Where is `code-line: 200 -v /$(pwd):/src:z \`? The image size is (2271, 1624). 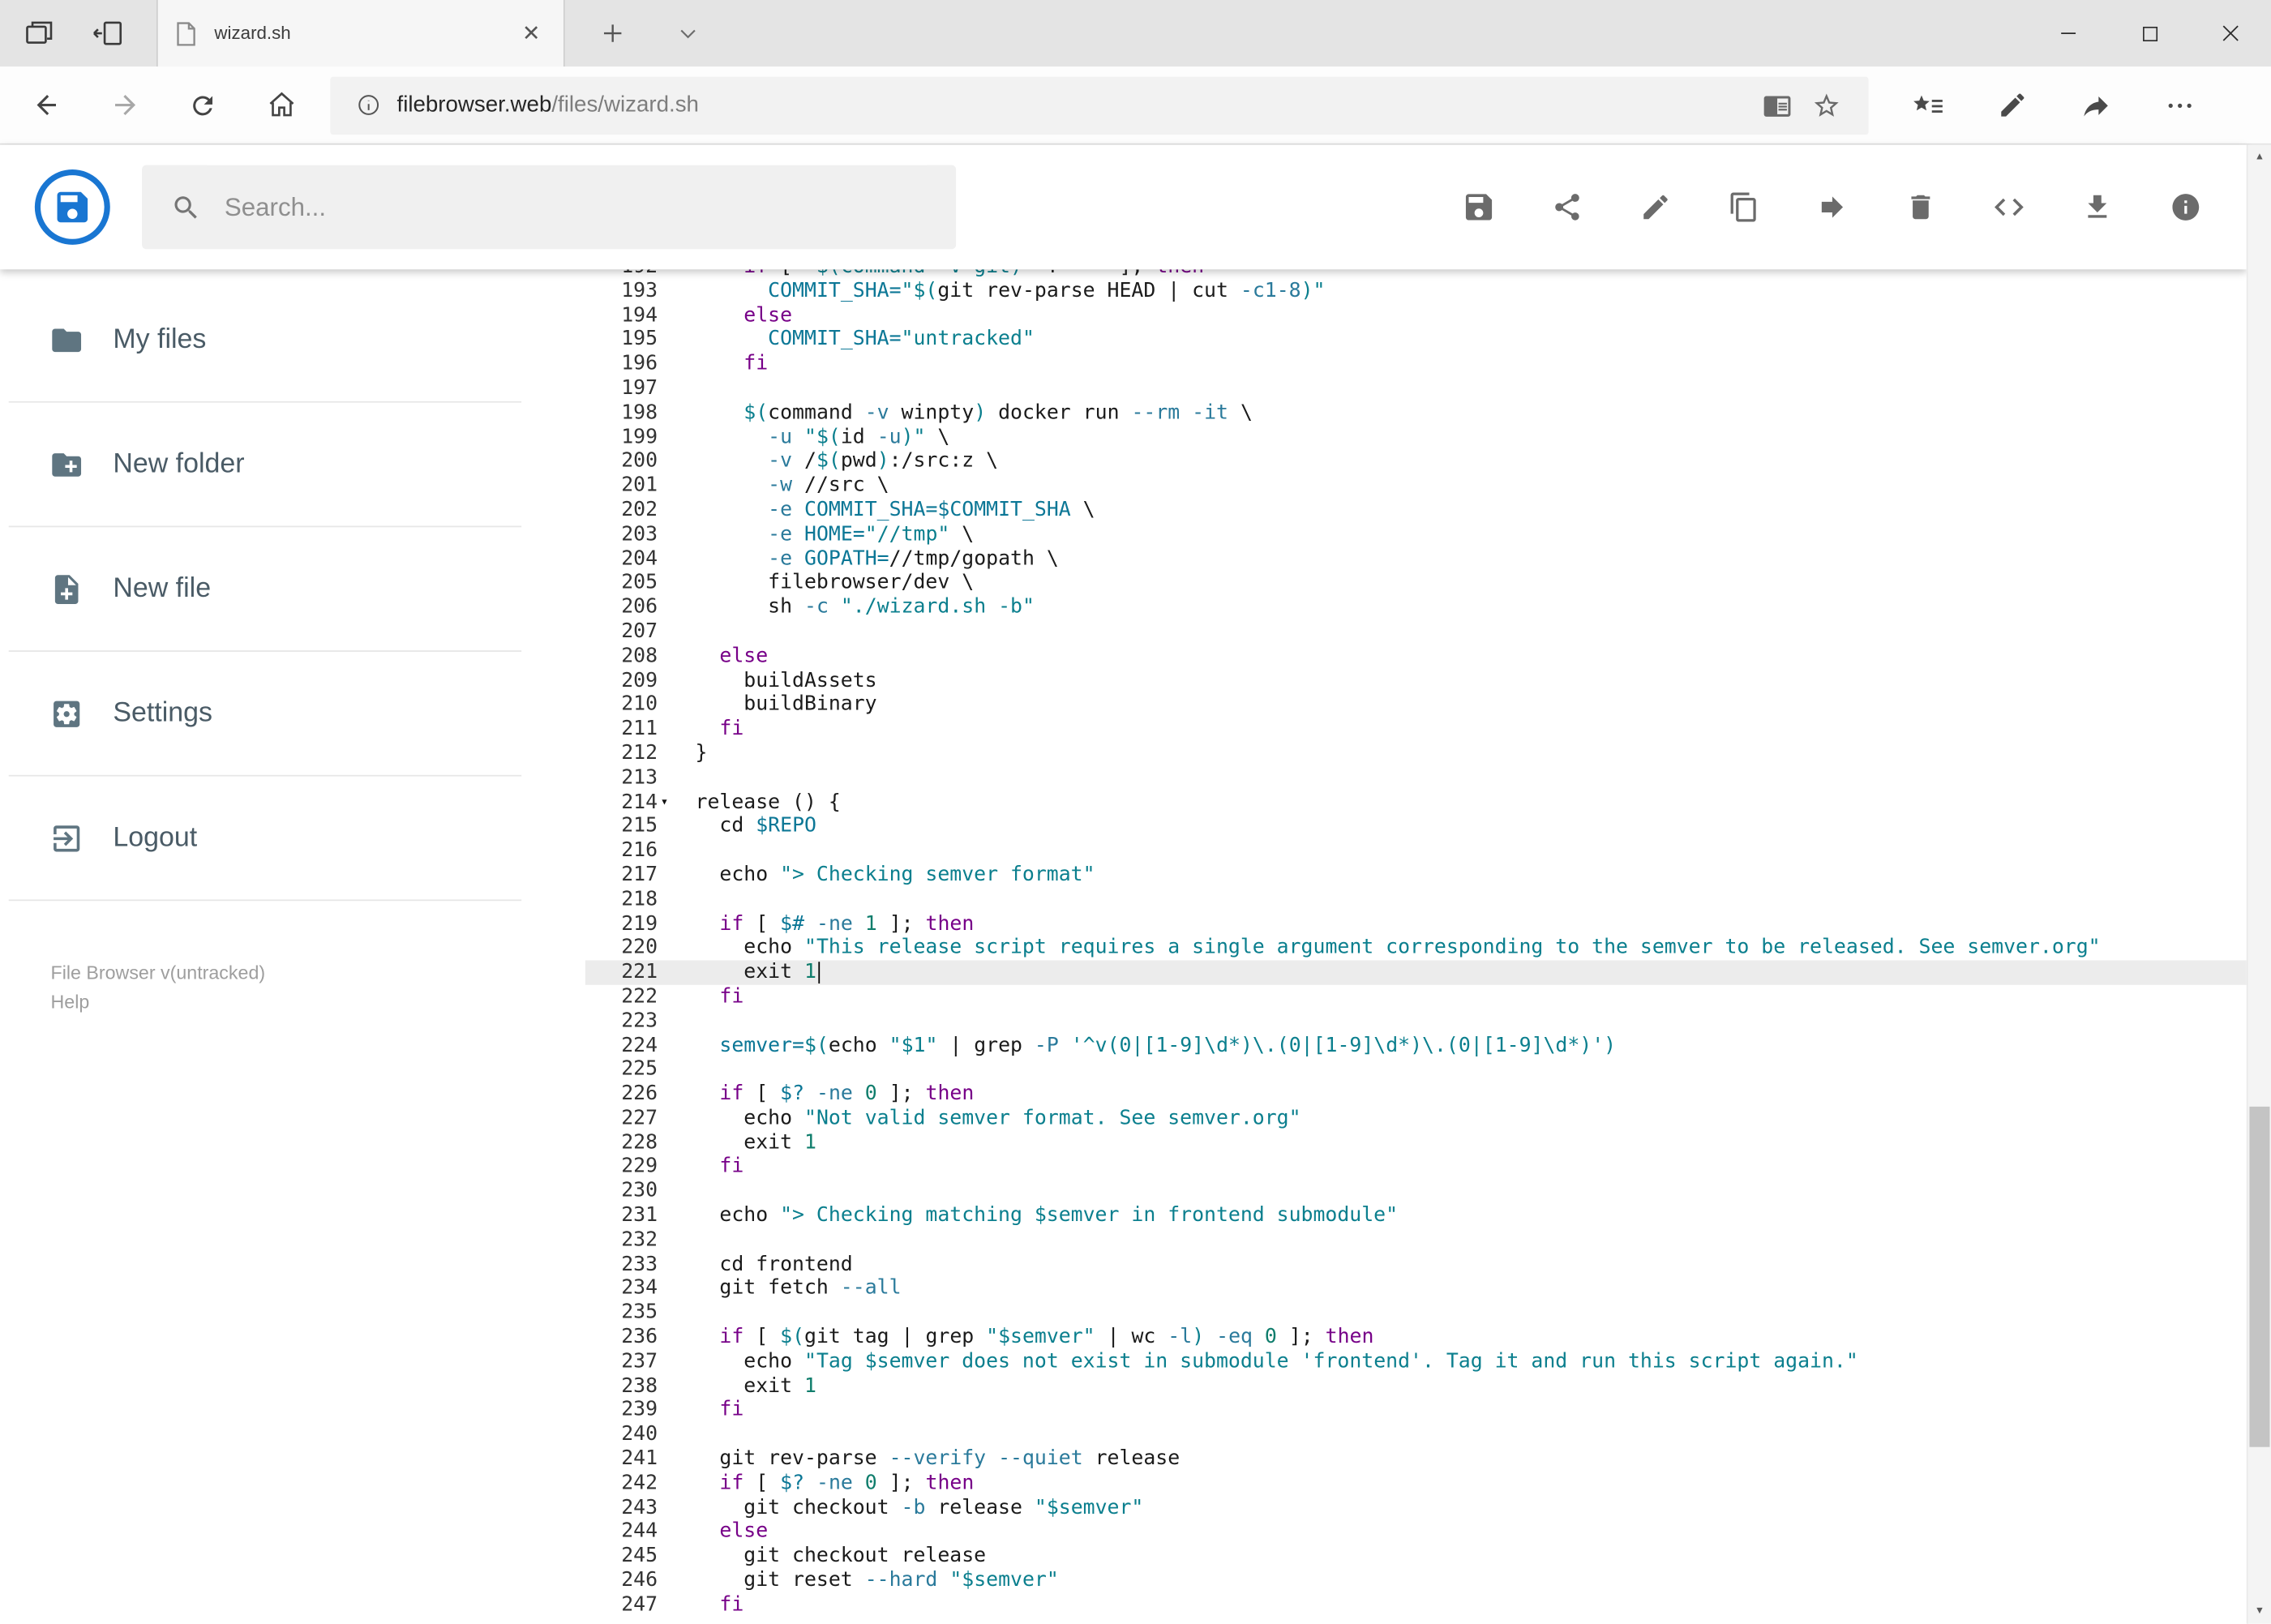 code-line: 200 -v /$(pwd):/src:z \ is located at coordinates (1416, 461).